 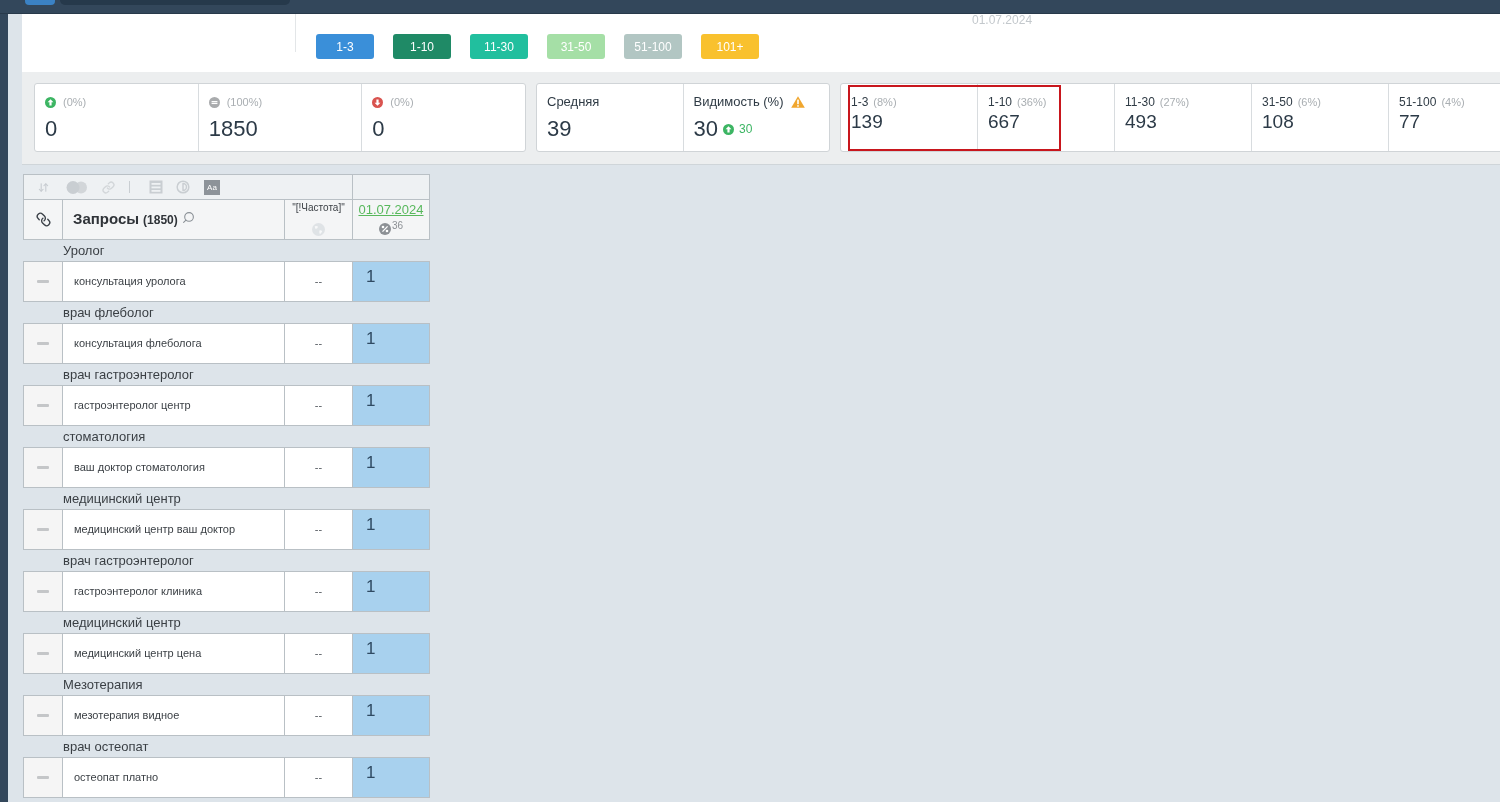 What do you see at coordinates (244, 102) in the screenshot?
I see `percent-label: (100%)` at bounding box center [244, 102].